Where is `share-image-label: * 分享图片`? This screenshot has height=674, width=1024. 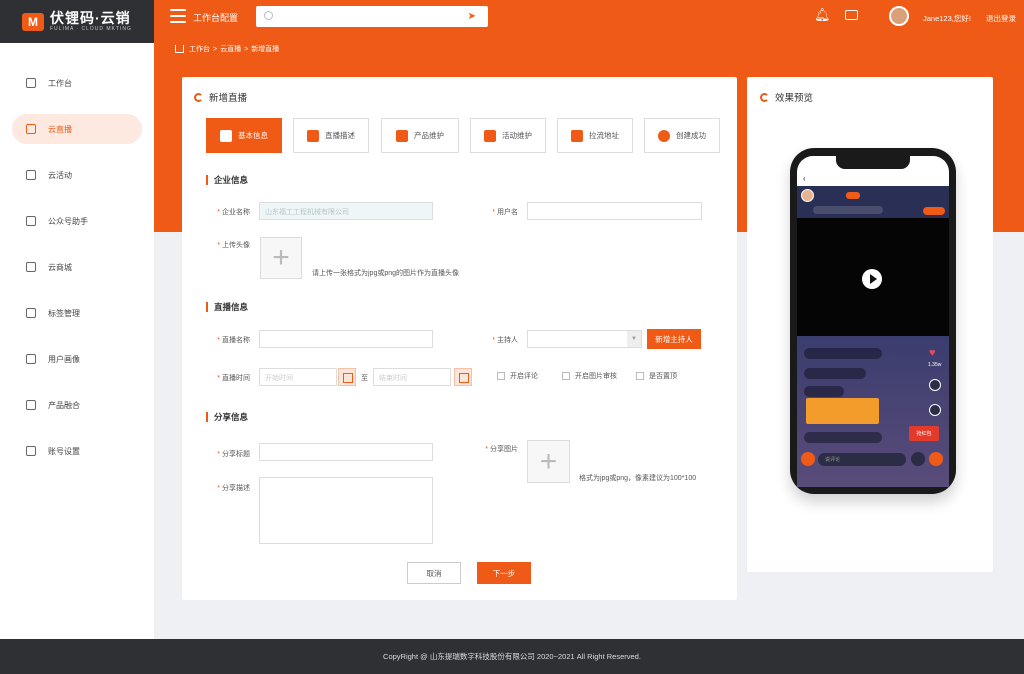
share-image-label: * 分享图片 is located at coordinates (501, 449).